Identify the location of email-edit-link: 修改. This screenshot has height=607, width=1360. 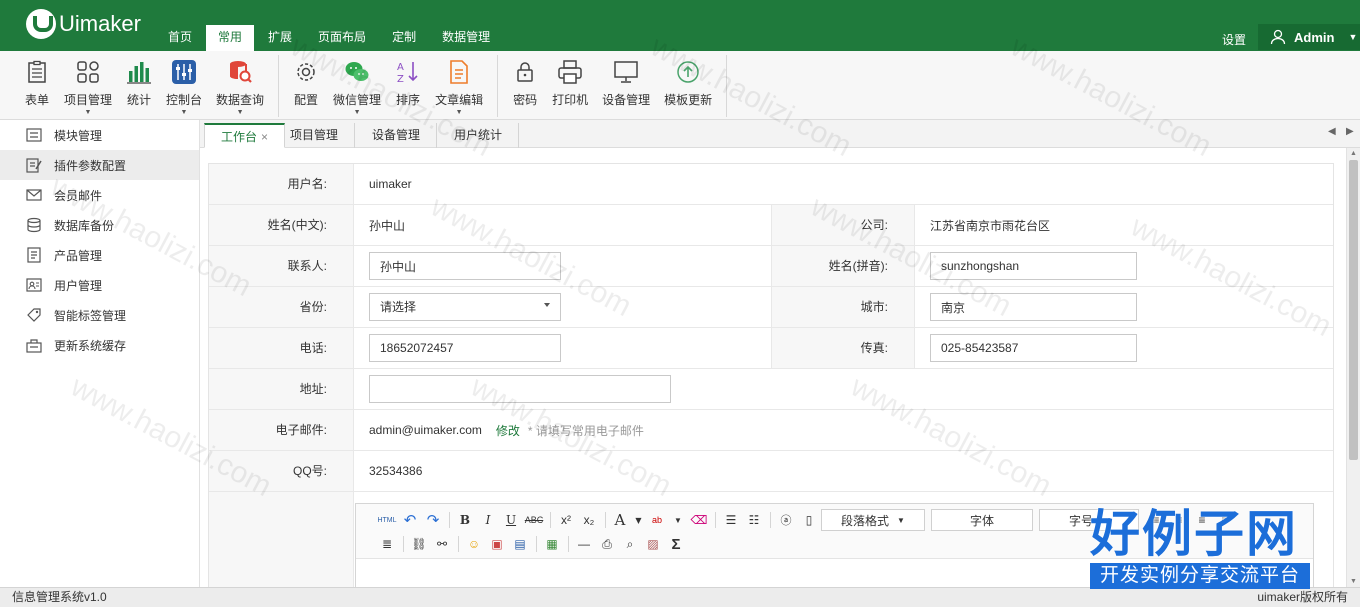
(508, 430).